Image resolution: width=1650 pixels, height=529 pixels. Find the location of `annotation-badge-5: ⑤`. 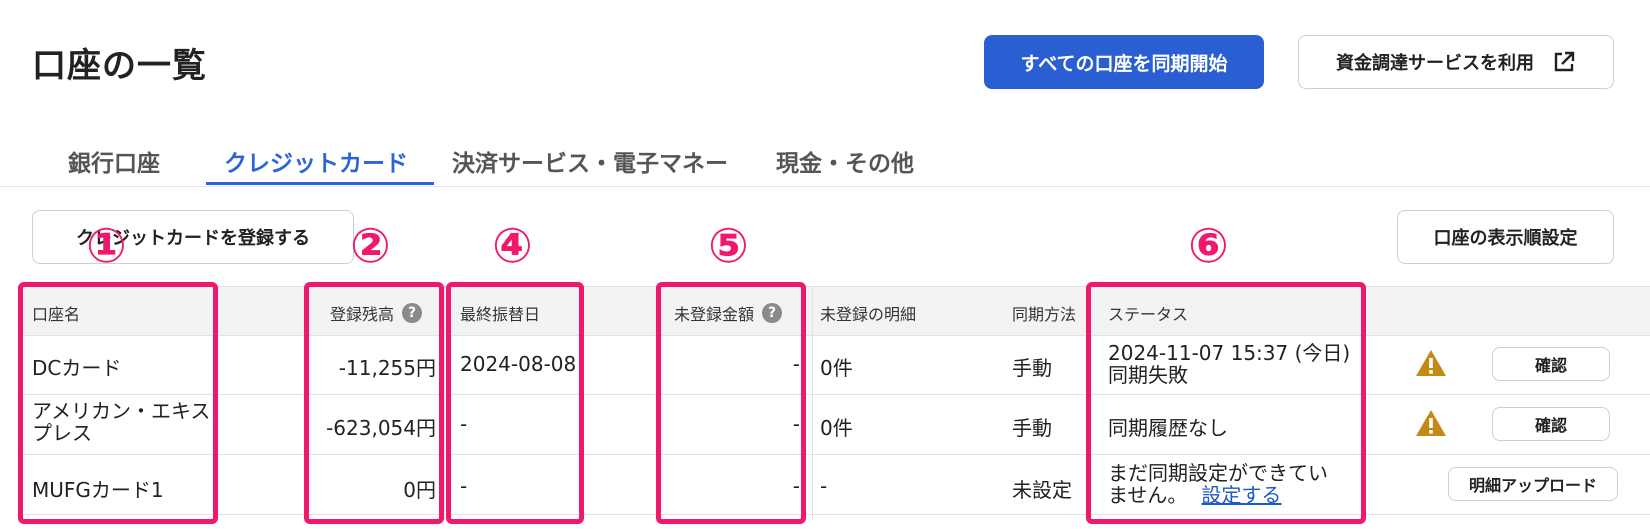

annotation-badge-5: ⑤ is located at coordinates (728, 246).